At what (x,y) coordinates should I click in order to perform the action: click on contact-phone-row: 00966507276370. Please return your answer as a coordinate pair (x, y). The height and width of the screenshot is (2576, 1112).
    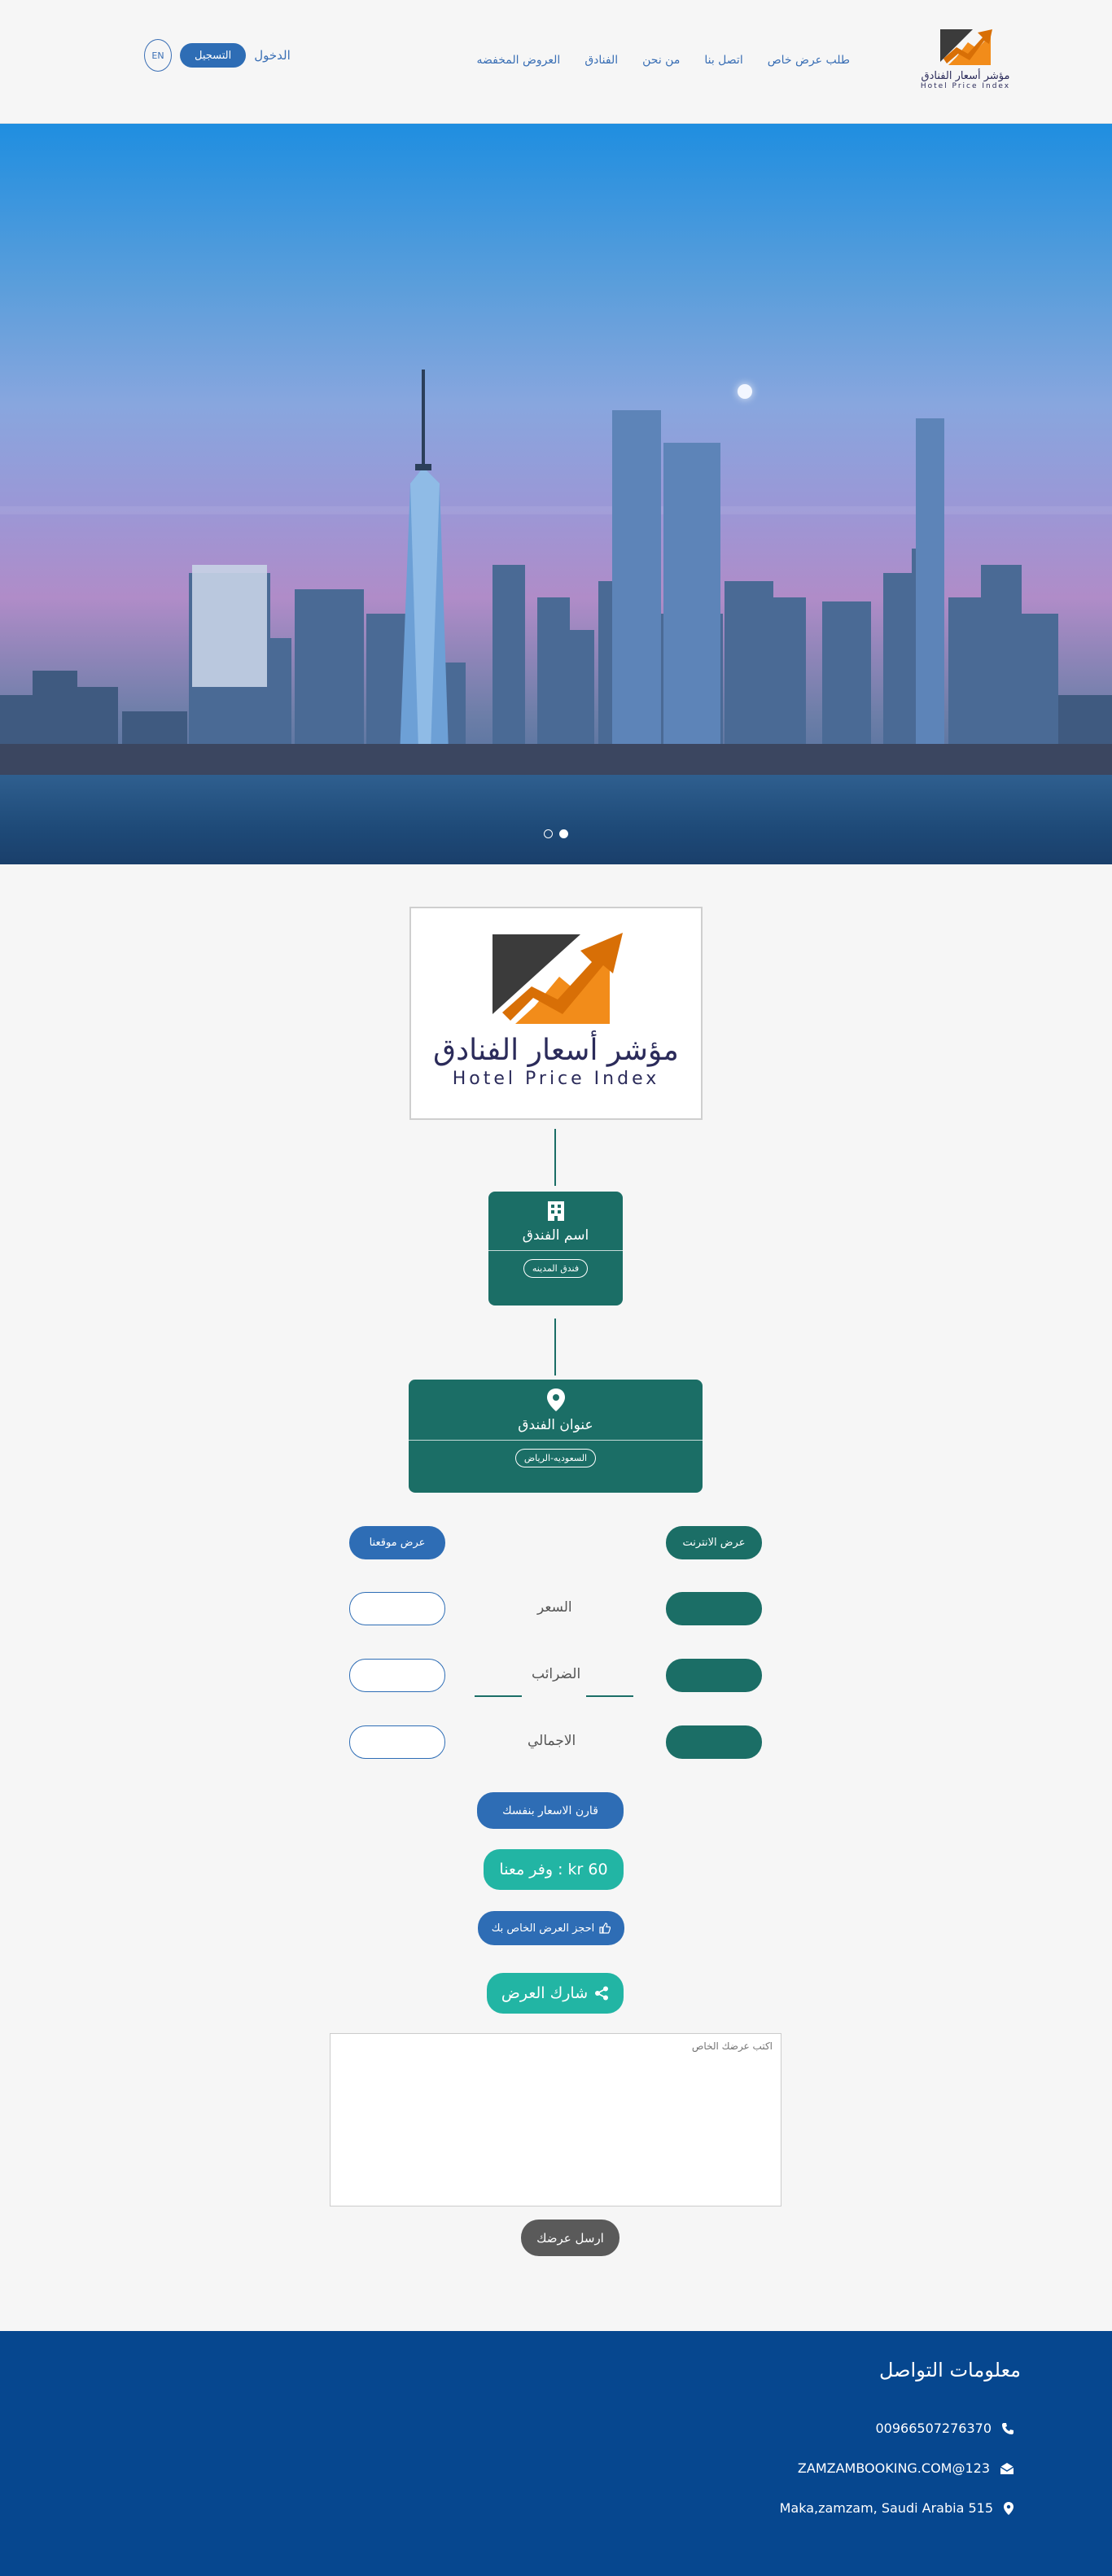
    Looking at the image, I should click on (944, 2428).